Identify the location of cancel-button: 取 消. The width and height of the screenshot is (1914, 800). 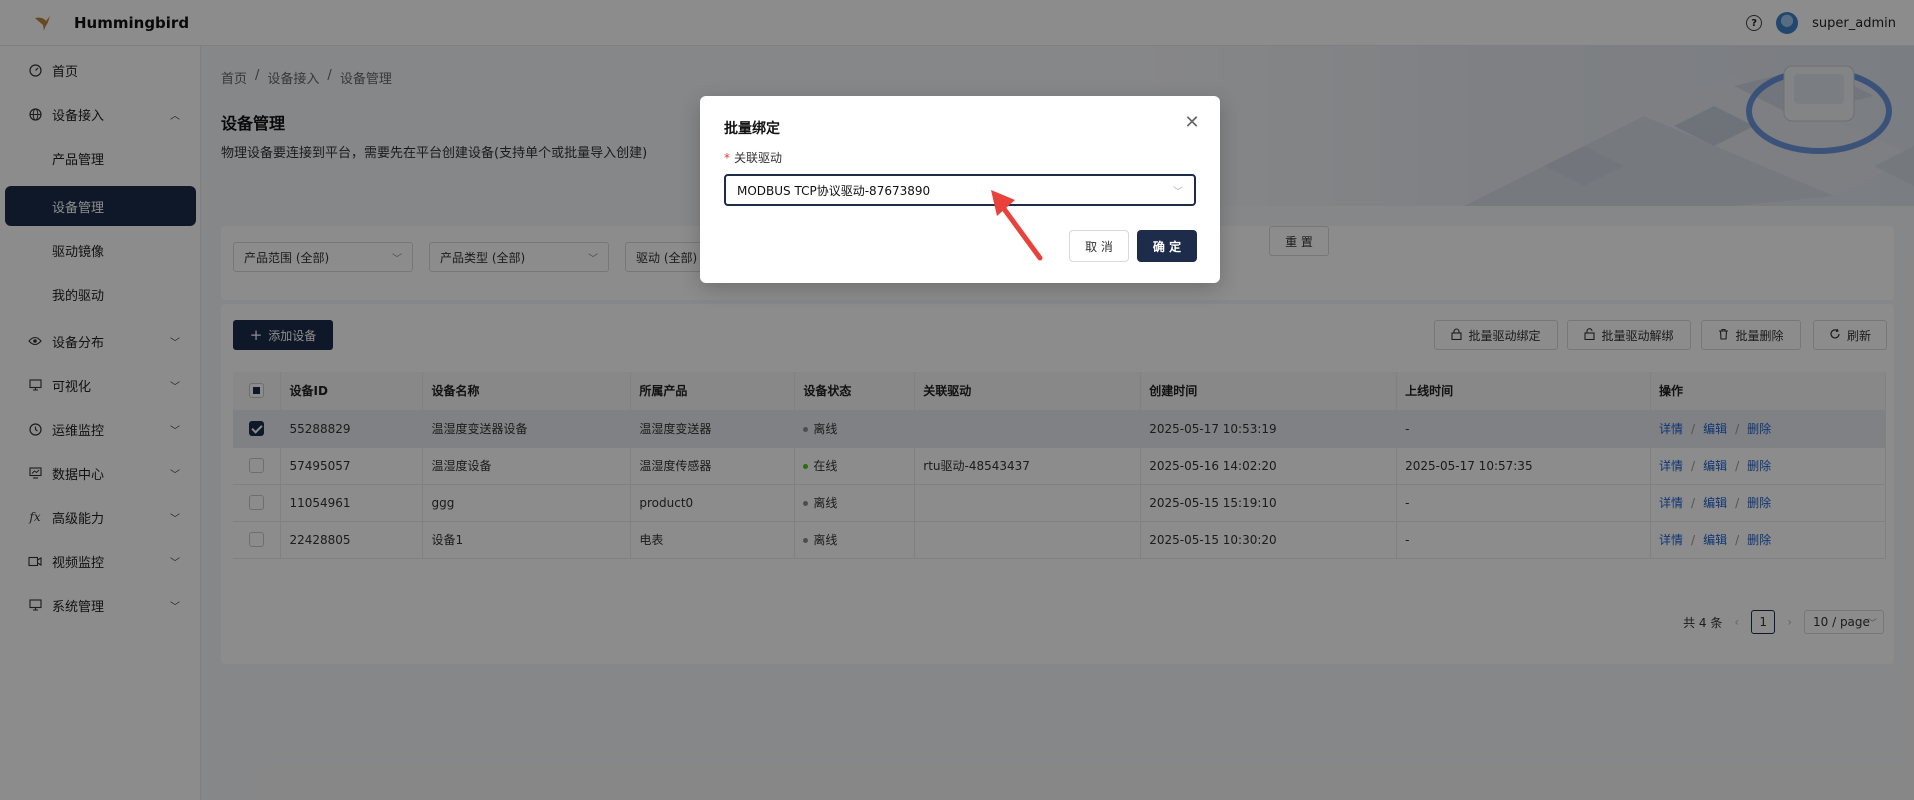
(1099, 246).